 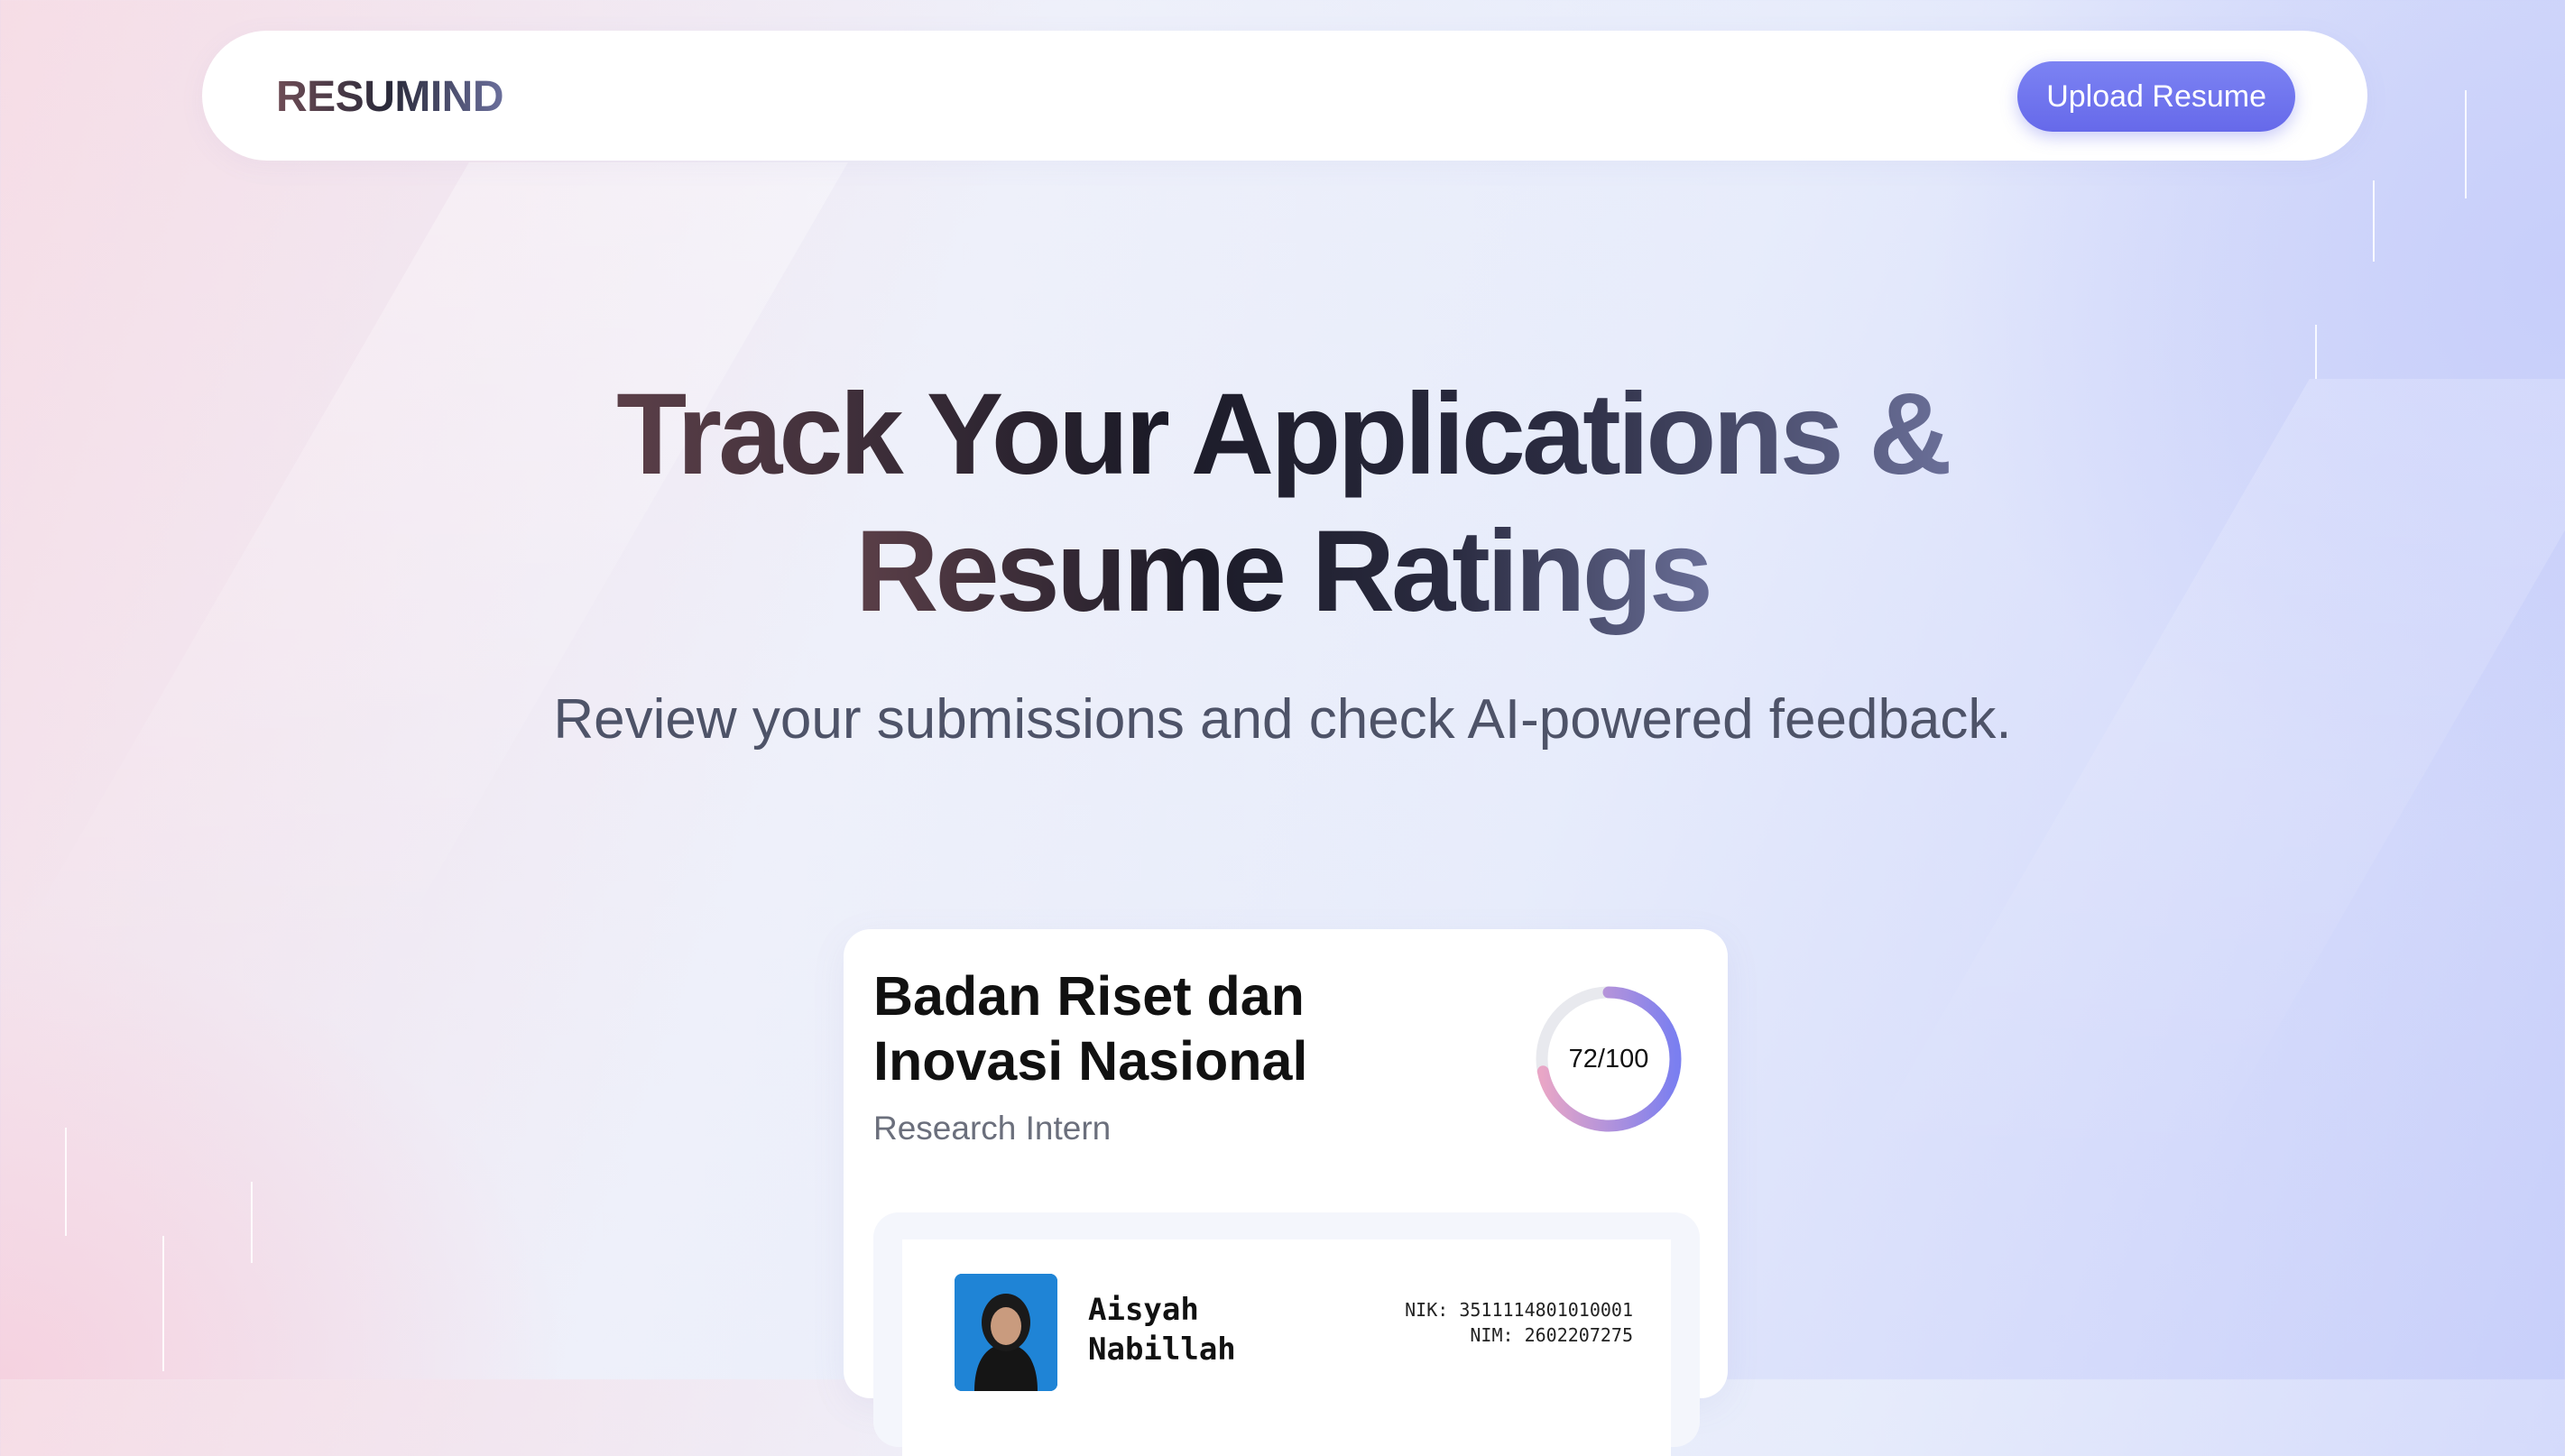 What do you see at coordinates (1162, 1330) in the screenshot?
I see `applicant-name: Aisyah Nabillah` at bounding box center [1162, 1330].